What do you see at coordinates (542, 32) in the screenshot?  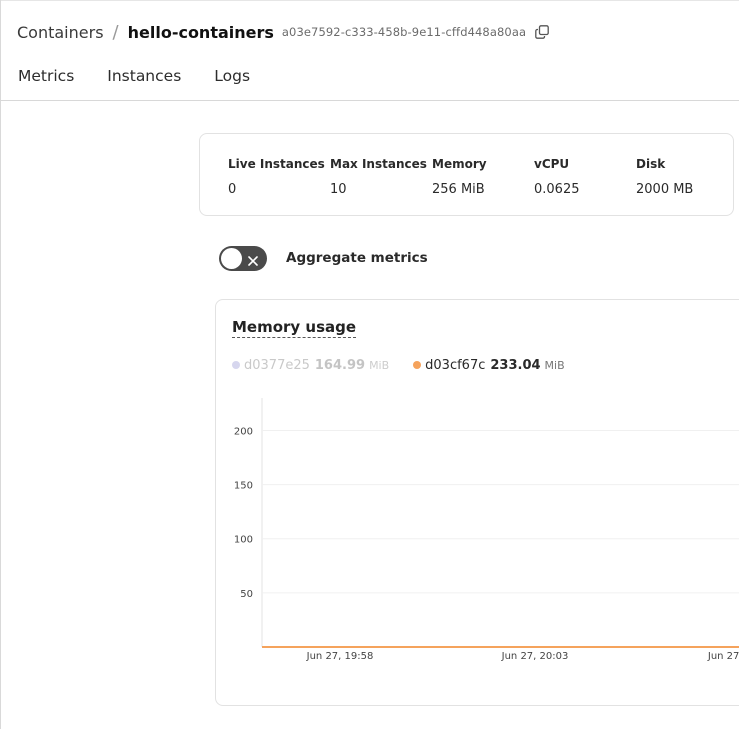 I see `copy-icon` at bounding box center [542, 32].